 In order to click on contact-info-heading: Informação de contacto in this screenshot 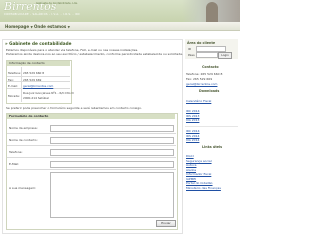, I will do `click(38, 63)`.